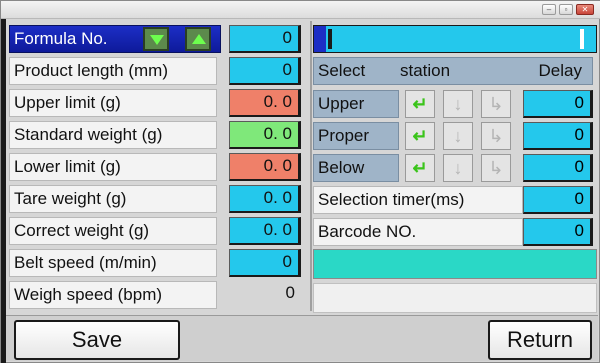 The image size is (600, 363). What do you see at coordinates (265, 39) in the screenshot?
I see `formula-value: 0` at bounding box center [265, 39].